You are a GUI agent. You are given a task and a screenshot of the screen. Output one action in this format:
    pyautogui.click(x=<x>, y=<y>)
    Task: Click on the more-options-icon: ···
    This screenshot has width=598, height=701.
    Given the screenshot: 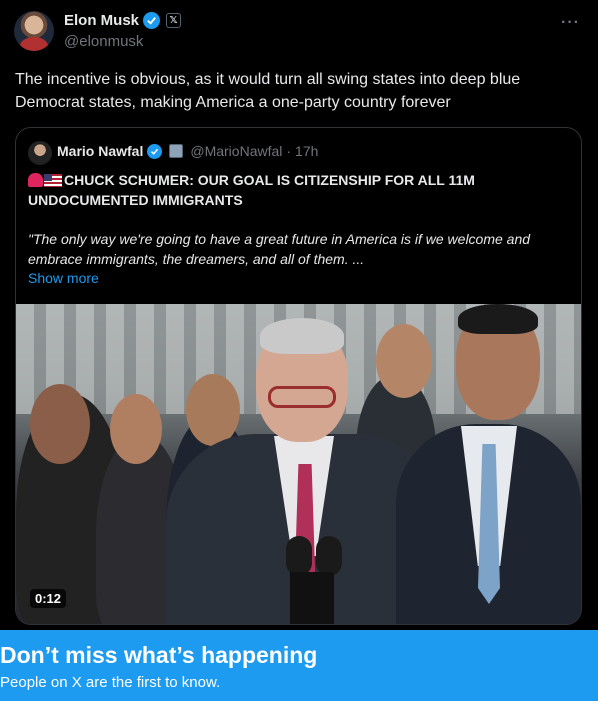 What is the action you would take?
    pyautogui.click(x=570, y=23)
    